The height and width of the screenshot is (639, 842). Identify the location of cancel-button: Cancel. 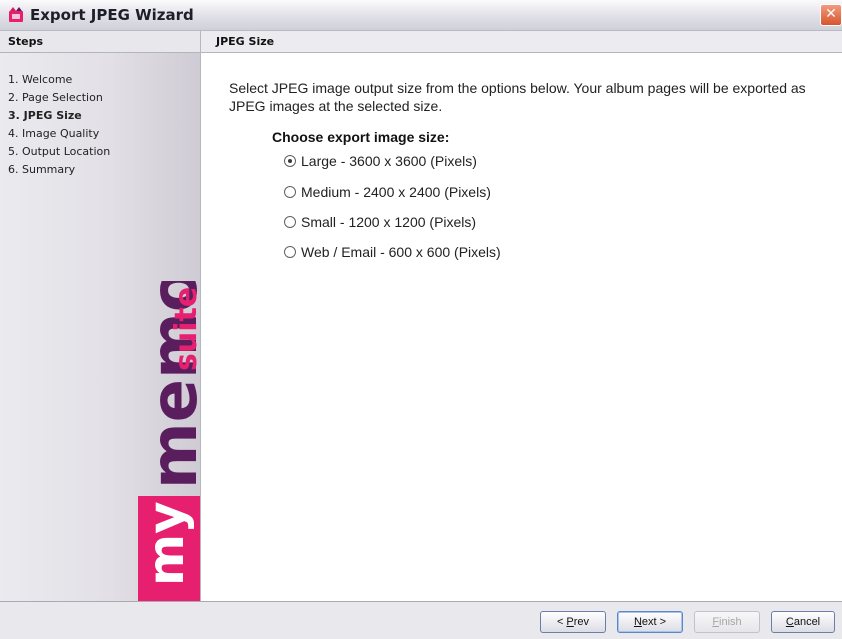
(803, 622).